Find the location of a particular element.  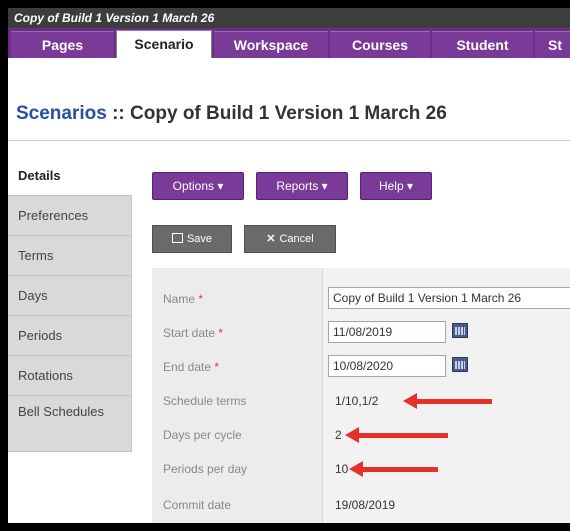

periods-per-day-value: 10 is located at coordinates (342, 469).